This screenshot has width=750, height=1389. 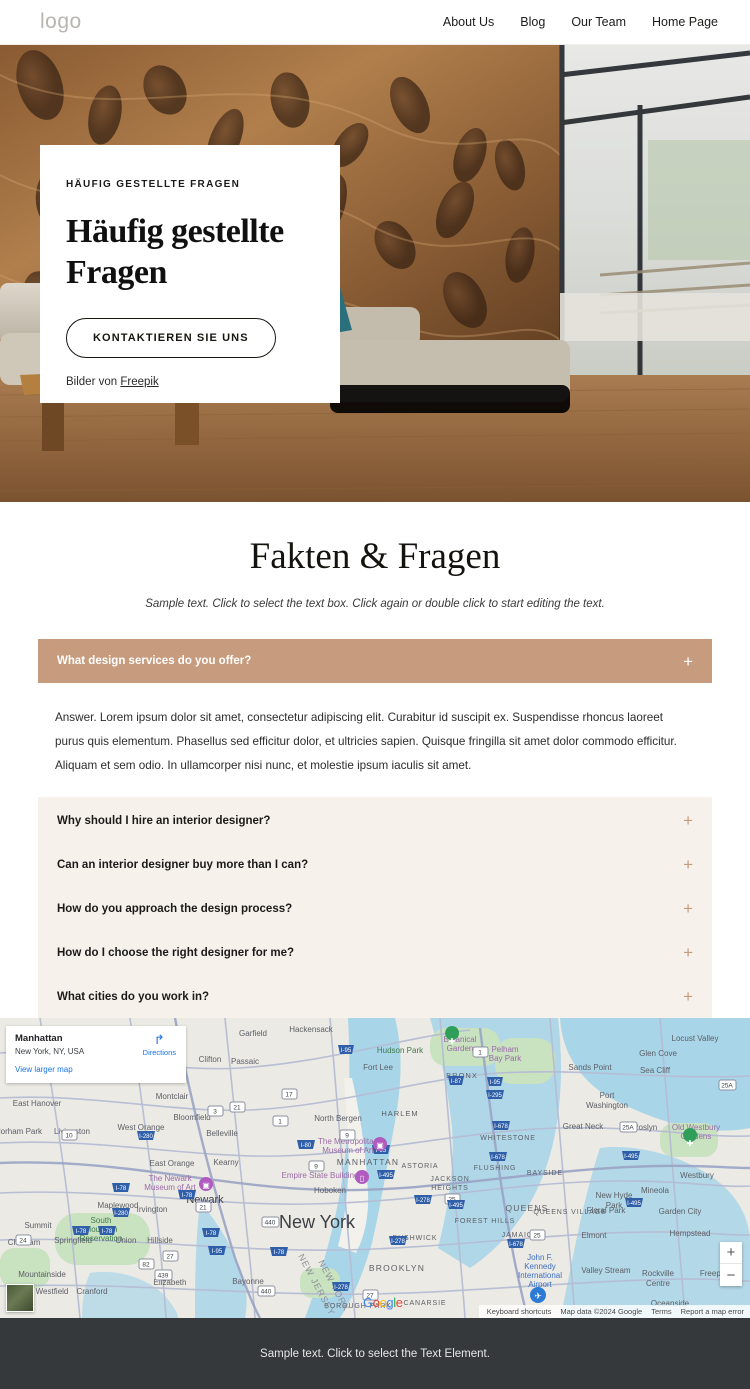 What do you see at coordinates (495, 1096) in the screenshot?
I see `svg-text: I-295` at bounding box center [495, 1096].